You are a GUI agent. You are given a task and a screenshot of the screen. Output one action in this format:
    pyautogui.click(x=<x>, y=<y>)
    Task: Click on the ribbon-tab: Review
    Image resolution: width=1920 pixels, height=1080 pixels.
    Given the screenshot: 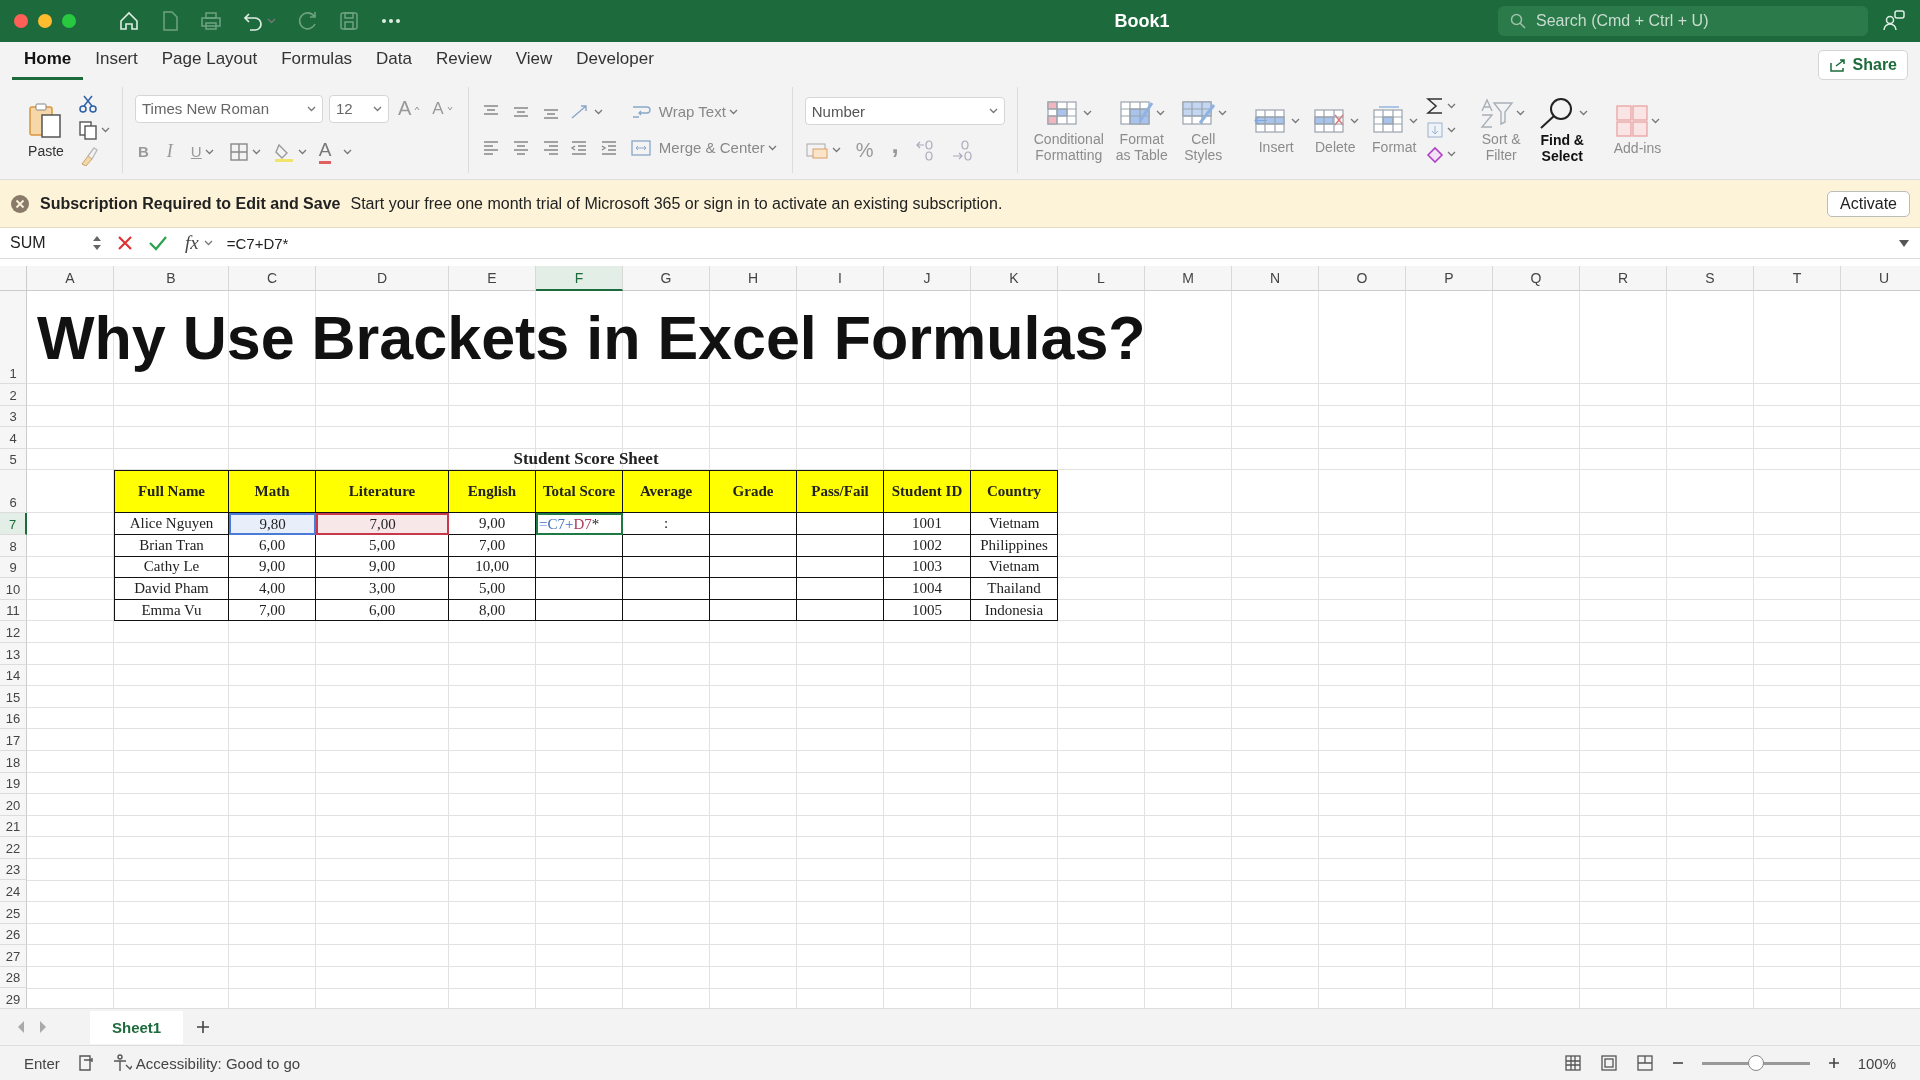 What is the action you would take?
    pyautogui.click(x=464, y=64)
    